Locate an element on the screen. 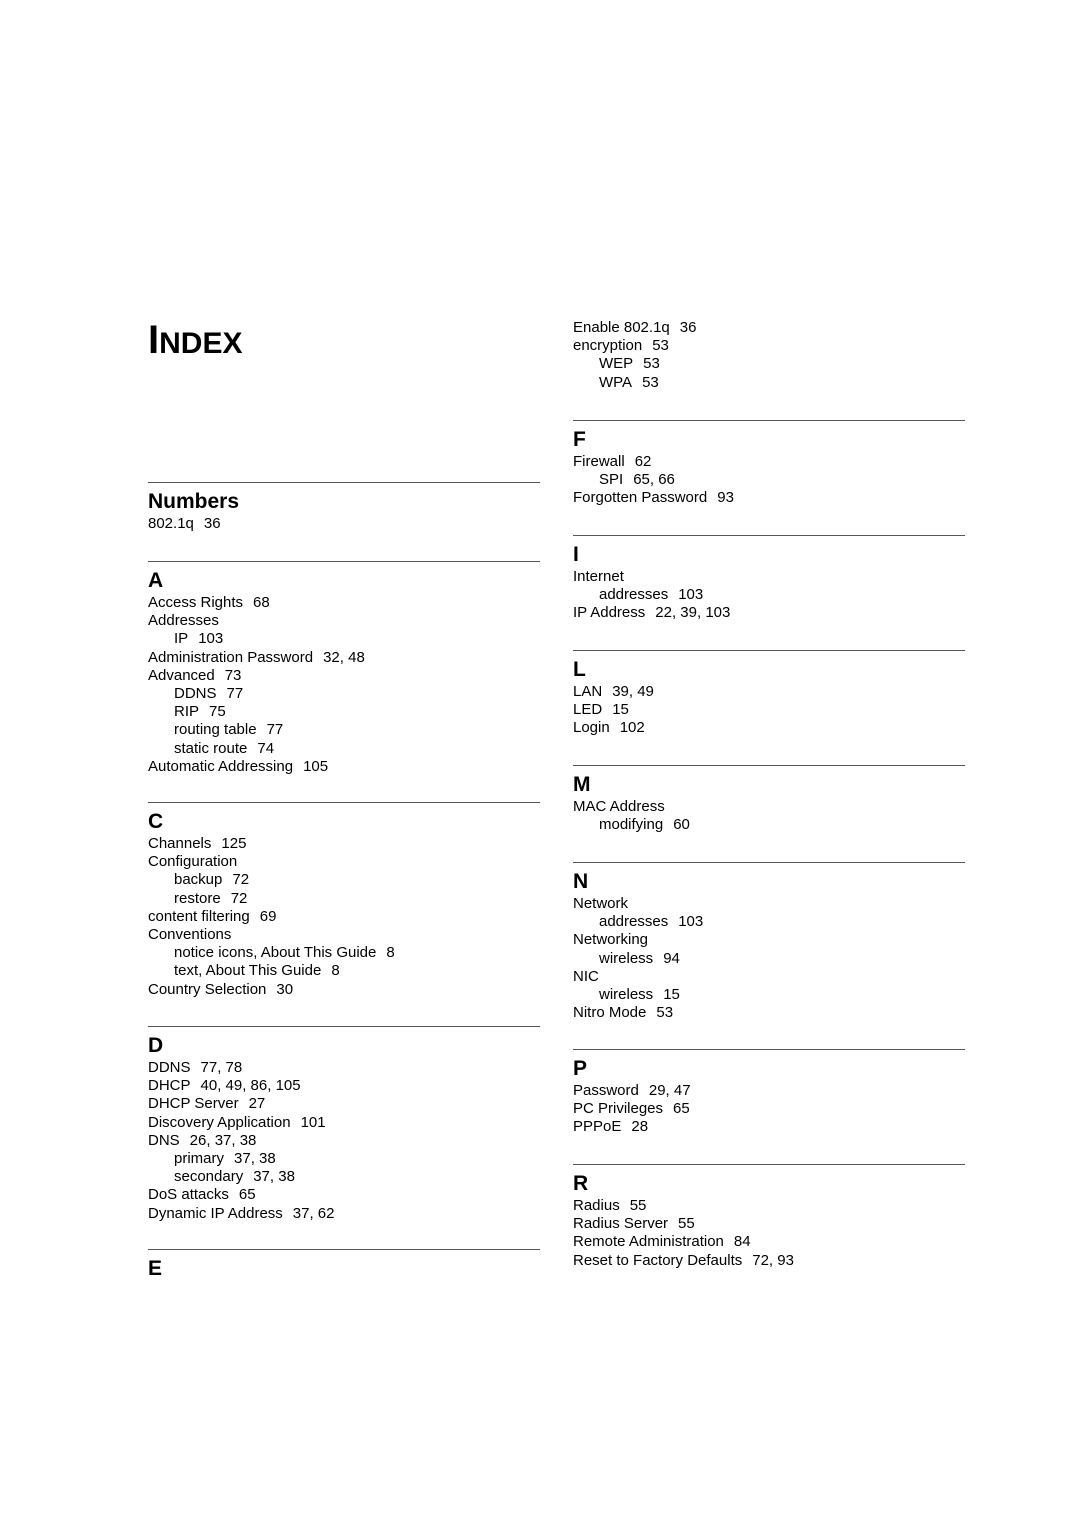 The width and height of the screenshot is (1080, 1527). index-term: Configuration is located at coordinates (193, 862).